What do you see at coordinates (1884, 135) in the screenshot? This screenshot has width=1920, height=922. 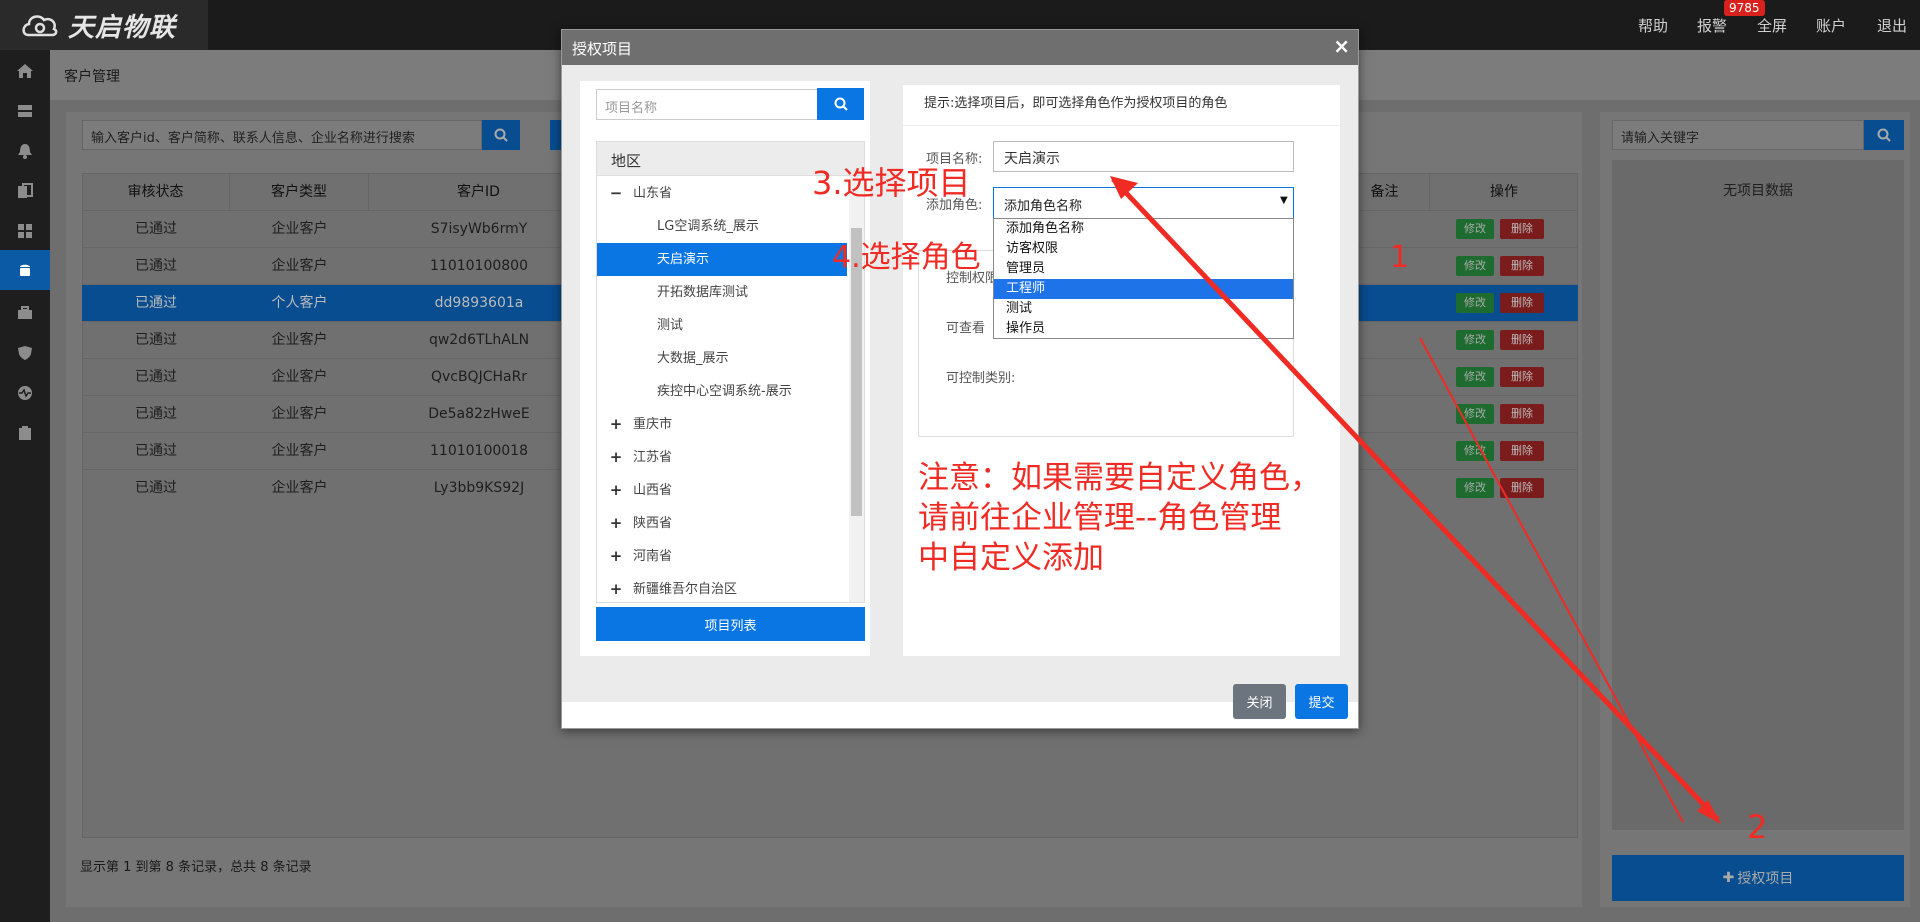 I see `project-search-button` at bounding box center [1884, 135].